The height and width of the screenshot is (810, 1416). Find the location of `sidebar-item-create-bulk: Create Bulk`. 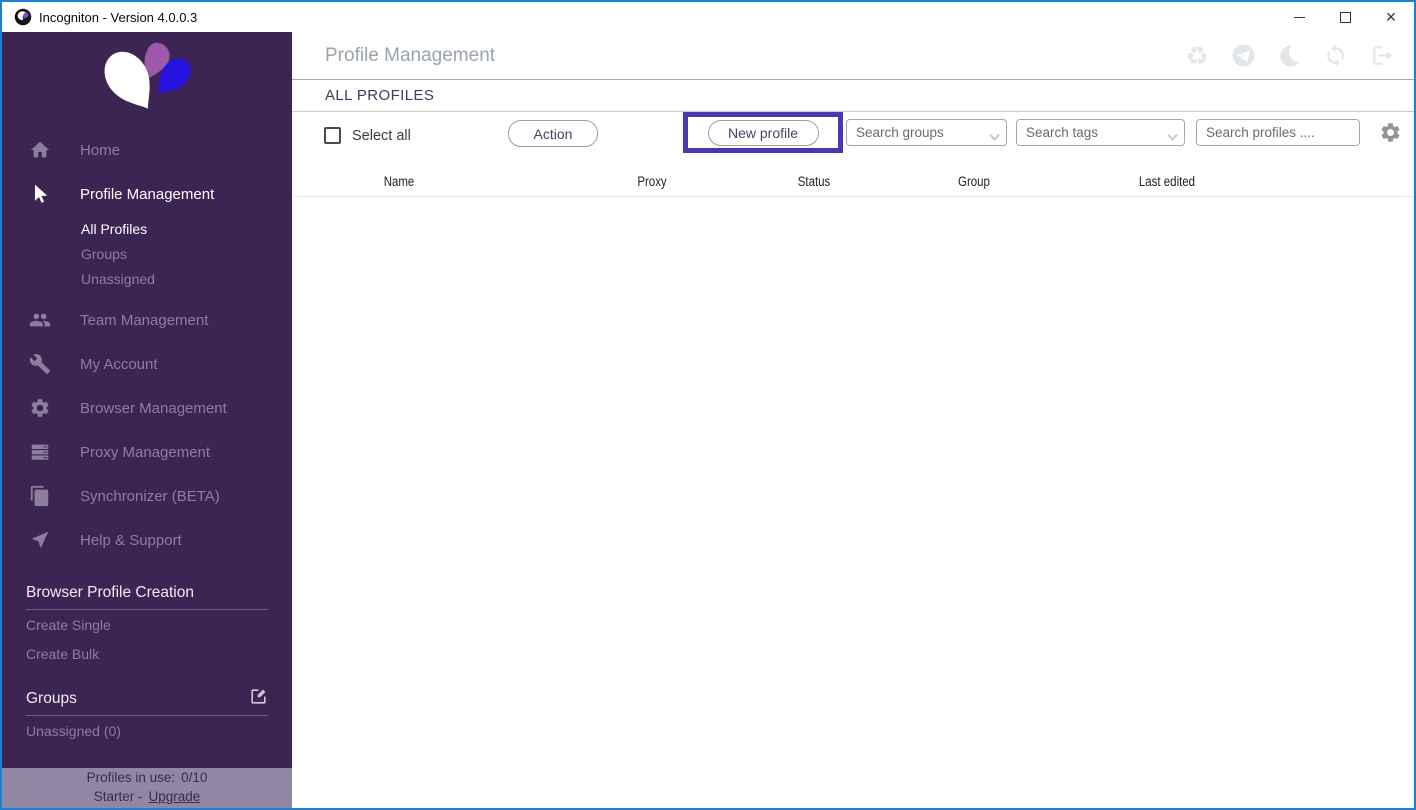

sidebar-item-create-bulk: Create Bulk is located at coordinates (147, 653).